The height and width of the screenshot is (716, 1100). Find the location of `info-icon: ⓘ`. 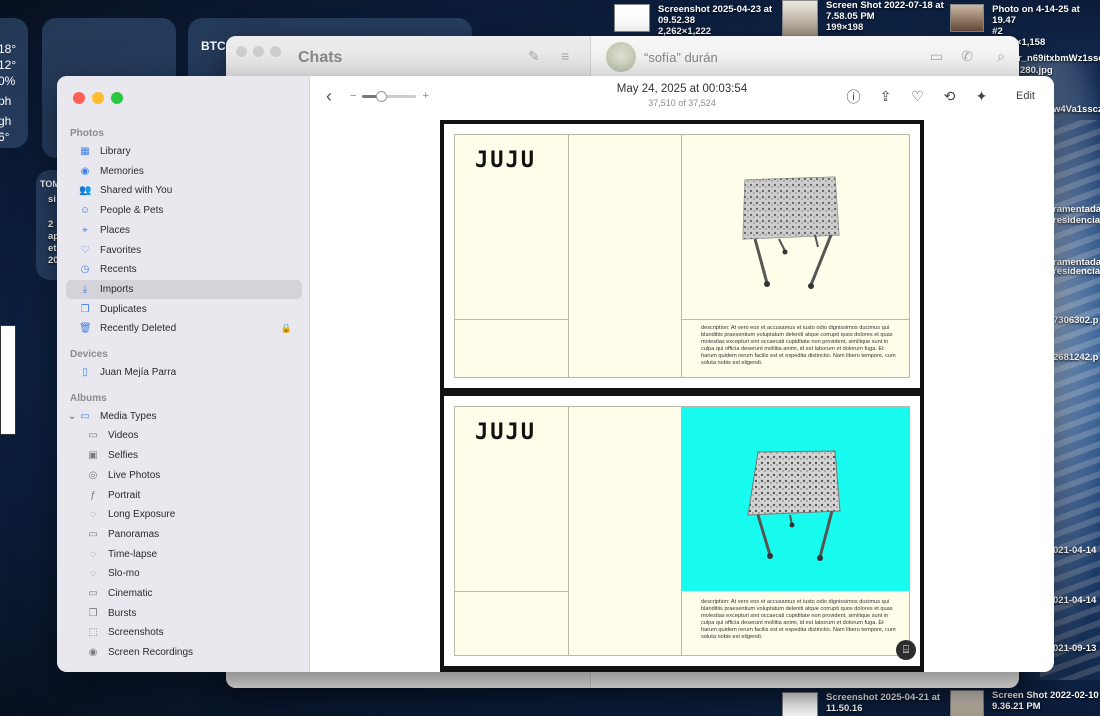

info-icon: ⓘ is located at coordinates (853, 96).